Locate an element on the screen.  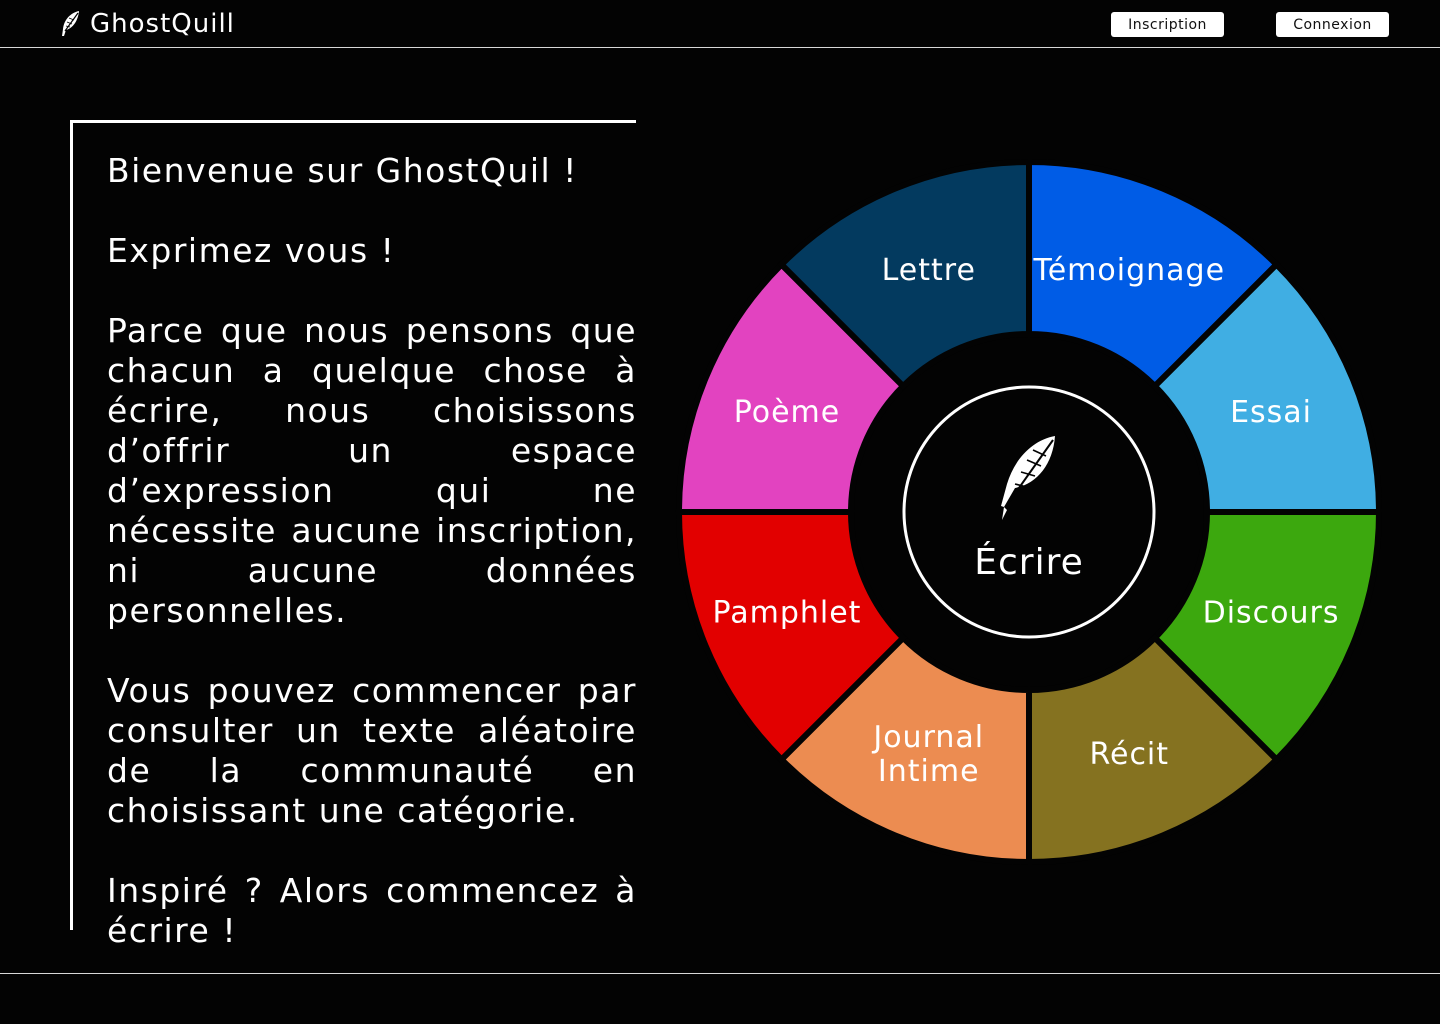
intro-paragraph-write: Inspiré ? Alors commencez à écrire ! is located at coordinates (372, 910).